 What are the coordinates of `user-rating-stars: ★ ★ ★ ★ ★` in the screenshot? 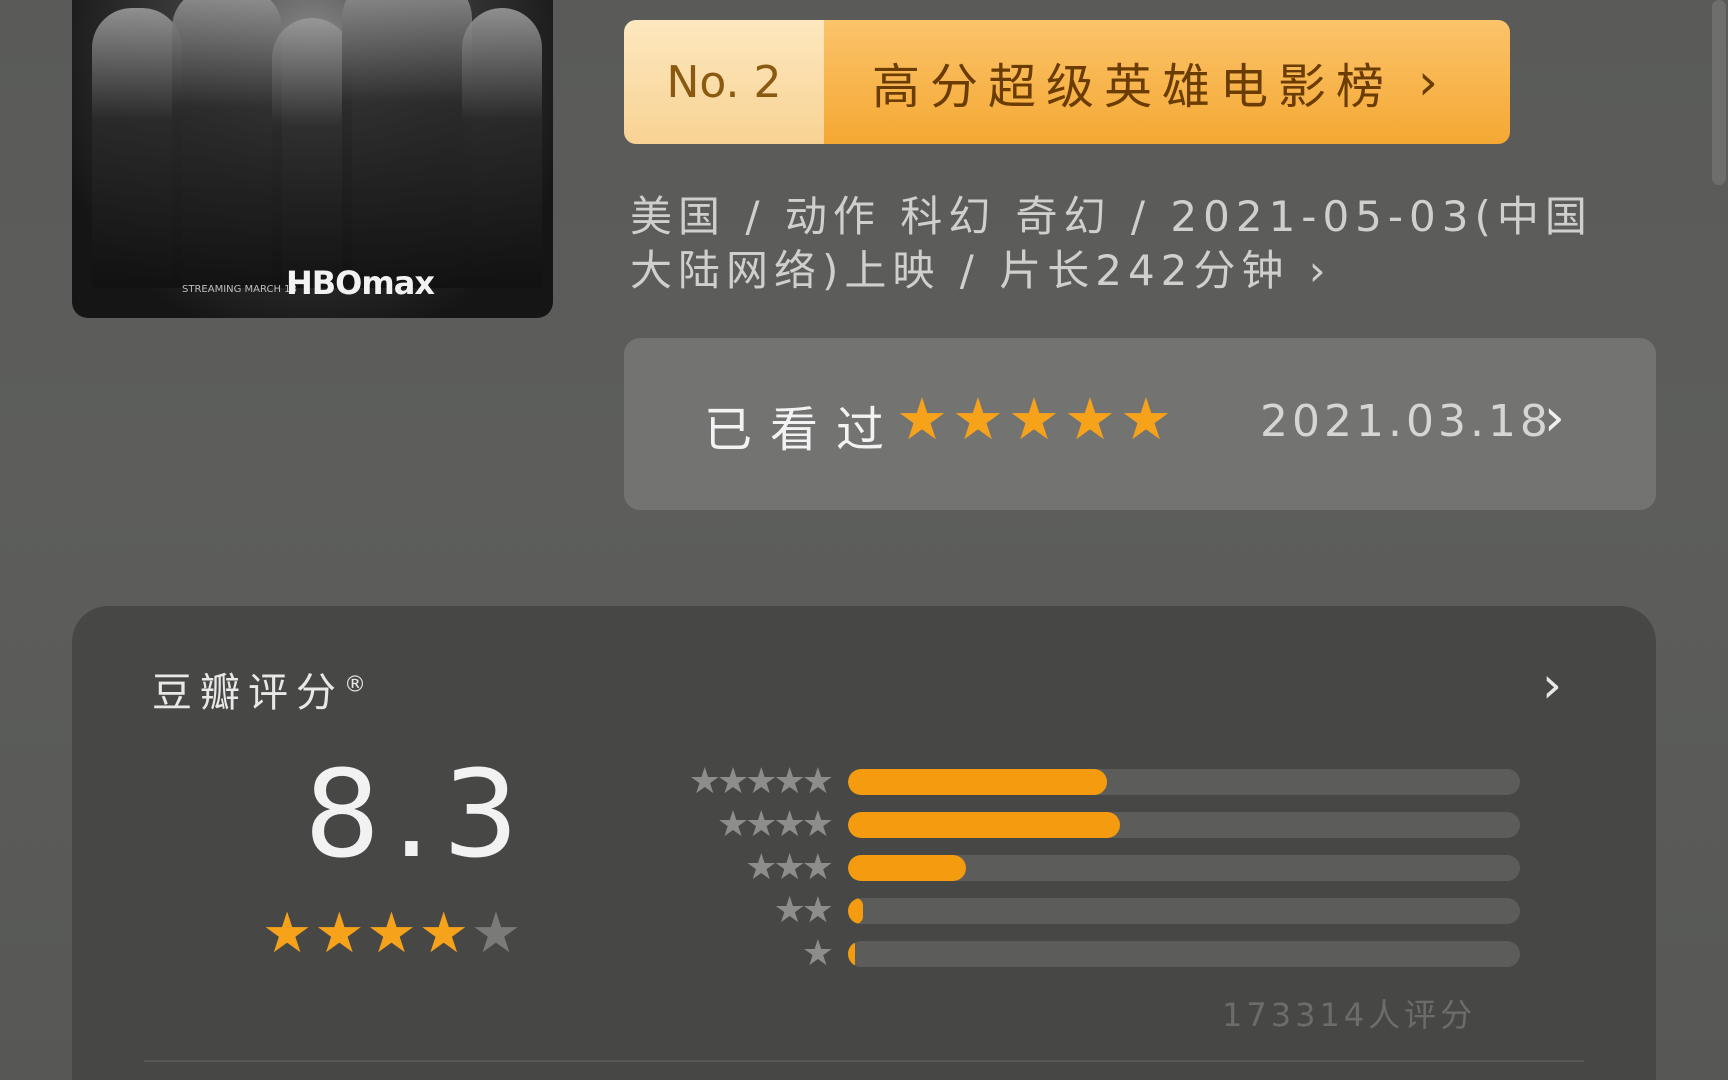 It's located at (1034, 419).